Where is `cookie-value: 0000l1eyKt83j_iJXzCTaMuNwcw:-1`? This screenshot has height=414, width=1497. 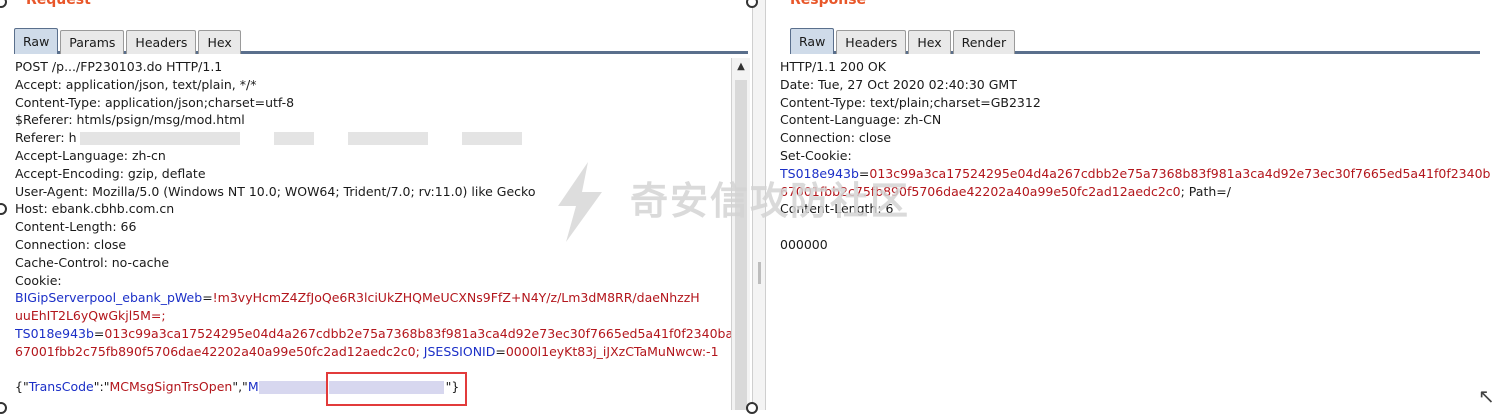 cookie-value: 0000l1eyKt83j_iJXzCTaMuNwcw:-1 is located at coordinates (612, 351).